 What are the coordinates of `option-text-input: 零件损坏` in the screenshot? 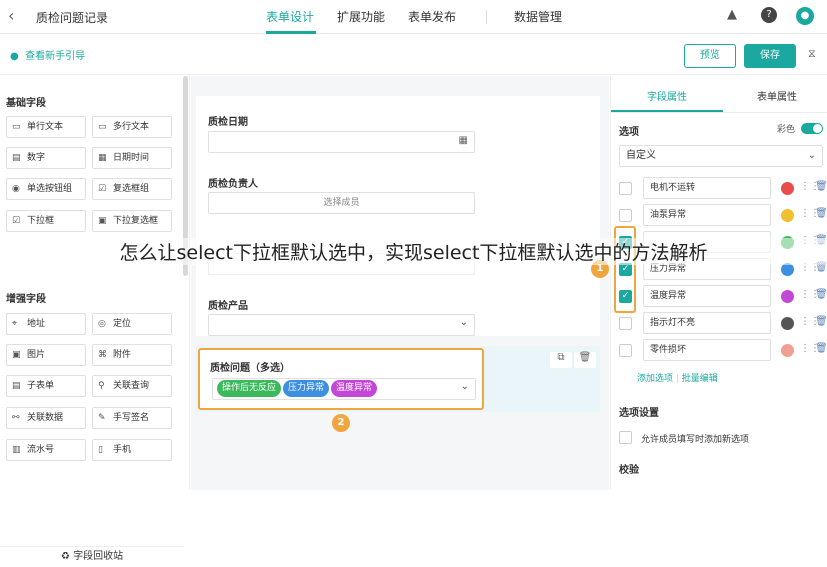 It's located at (707, 350).